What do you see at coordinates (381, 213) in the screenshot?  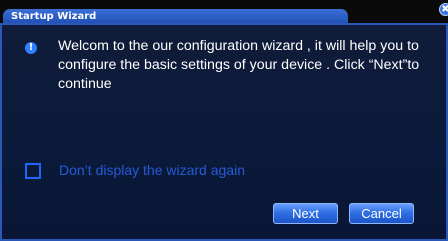 I see `cancel-button: Cancel` at bounding box center [381, 213].